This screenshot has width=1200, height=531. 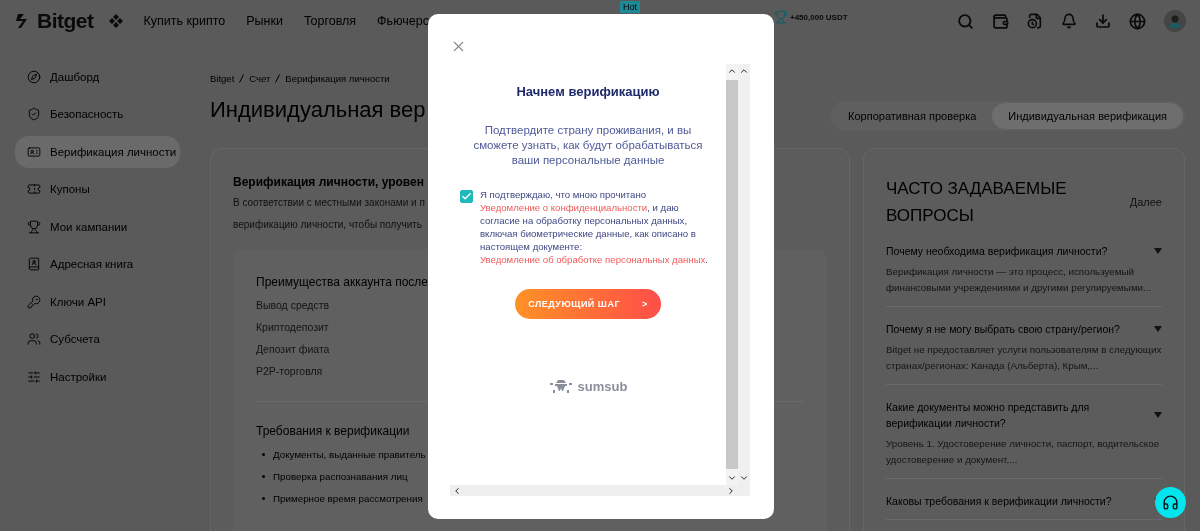 I want to click on contact-book-icon, so click(x=34, y=264).